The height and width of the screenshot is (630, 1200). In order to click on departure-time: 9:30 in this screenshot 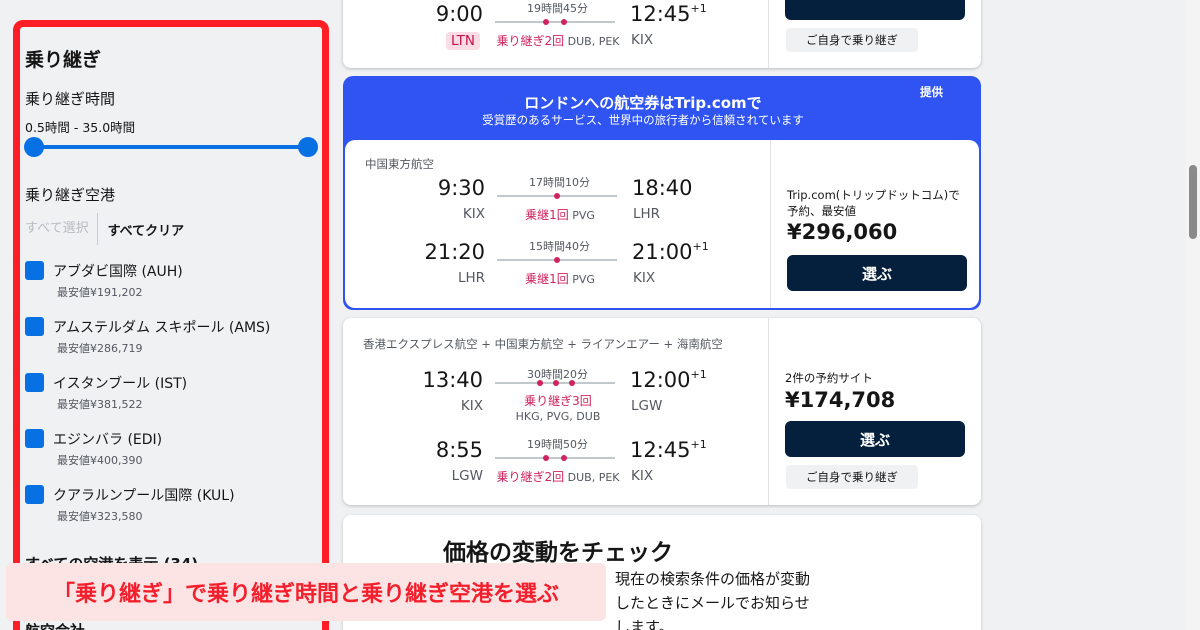, I will do `click(461, 188)`.